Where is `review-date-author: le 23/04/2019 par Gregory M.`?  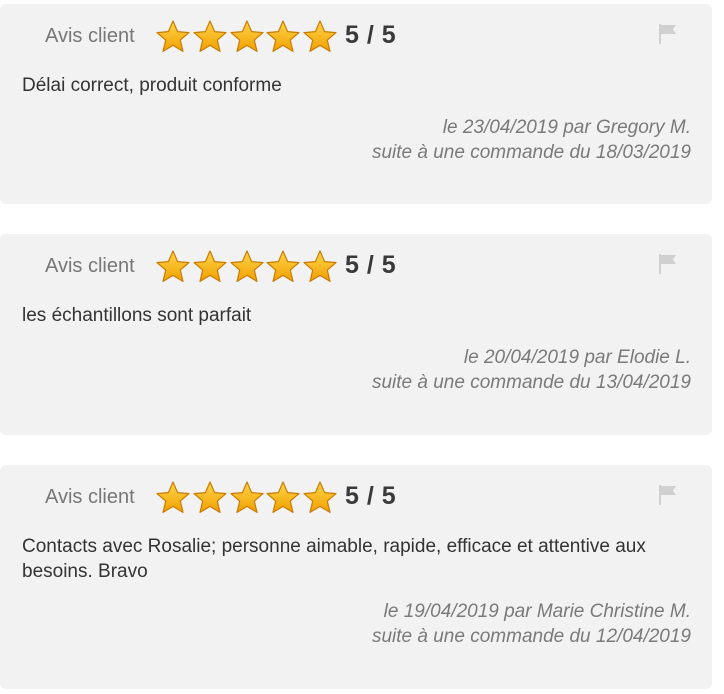
review-date-author: le 23/04/2019 par Gregory M. is located at coordinates (566, 127).